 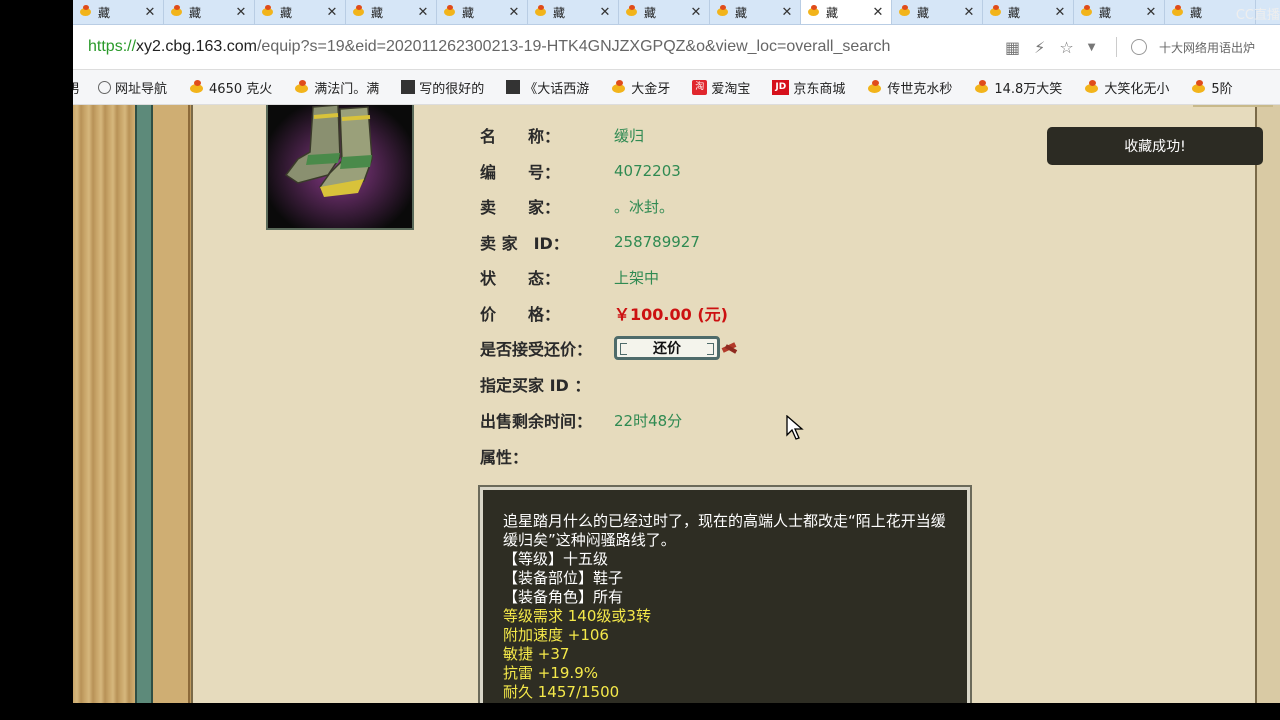 I want to click on bookmark: JD 京东商城, so click(x=808, y=87).